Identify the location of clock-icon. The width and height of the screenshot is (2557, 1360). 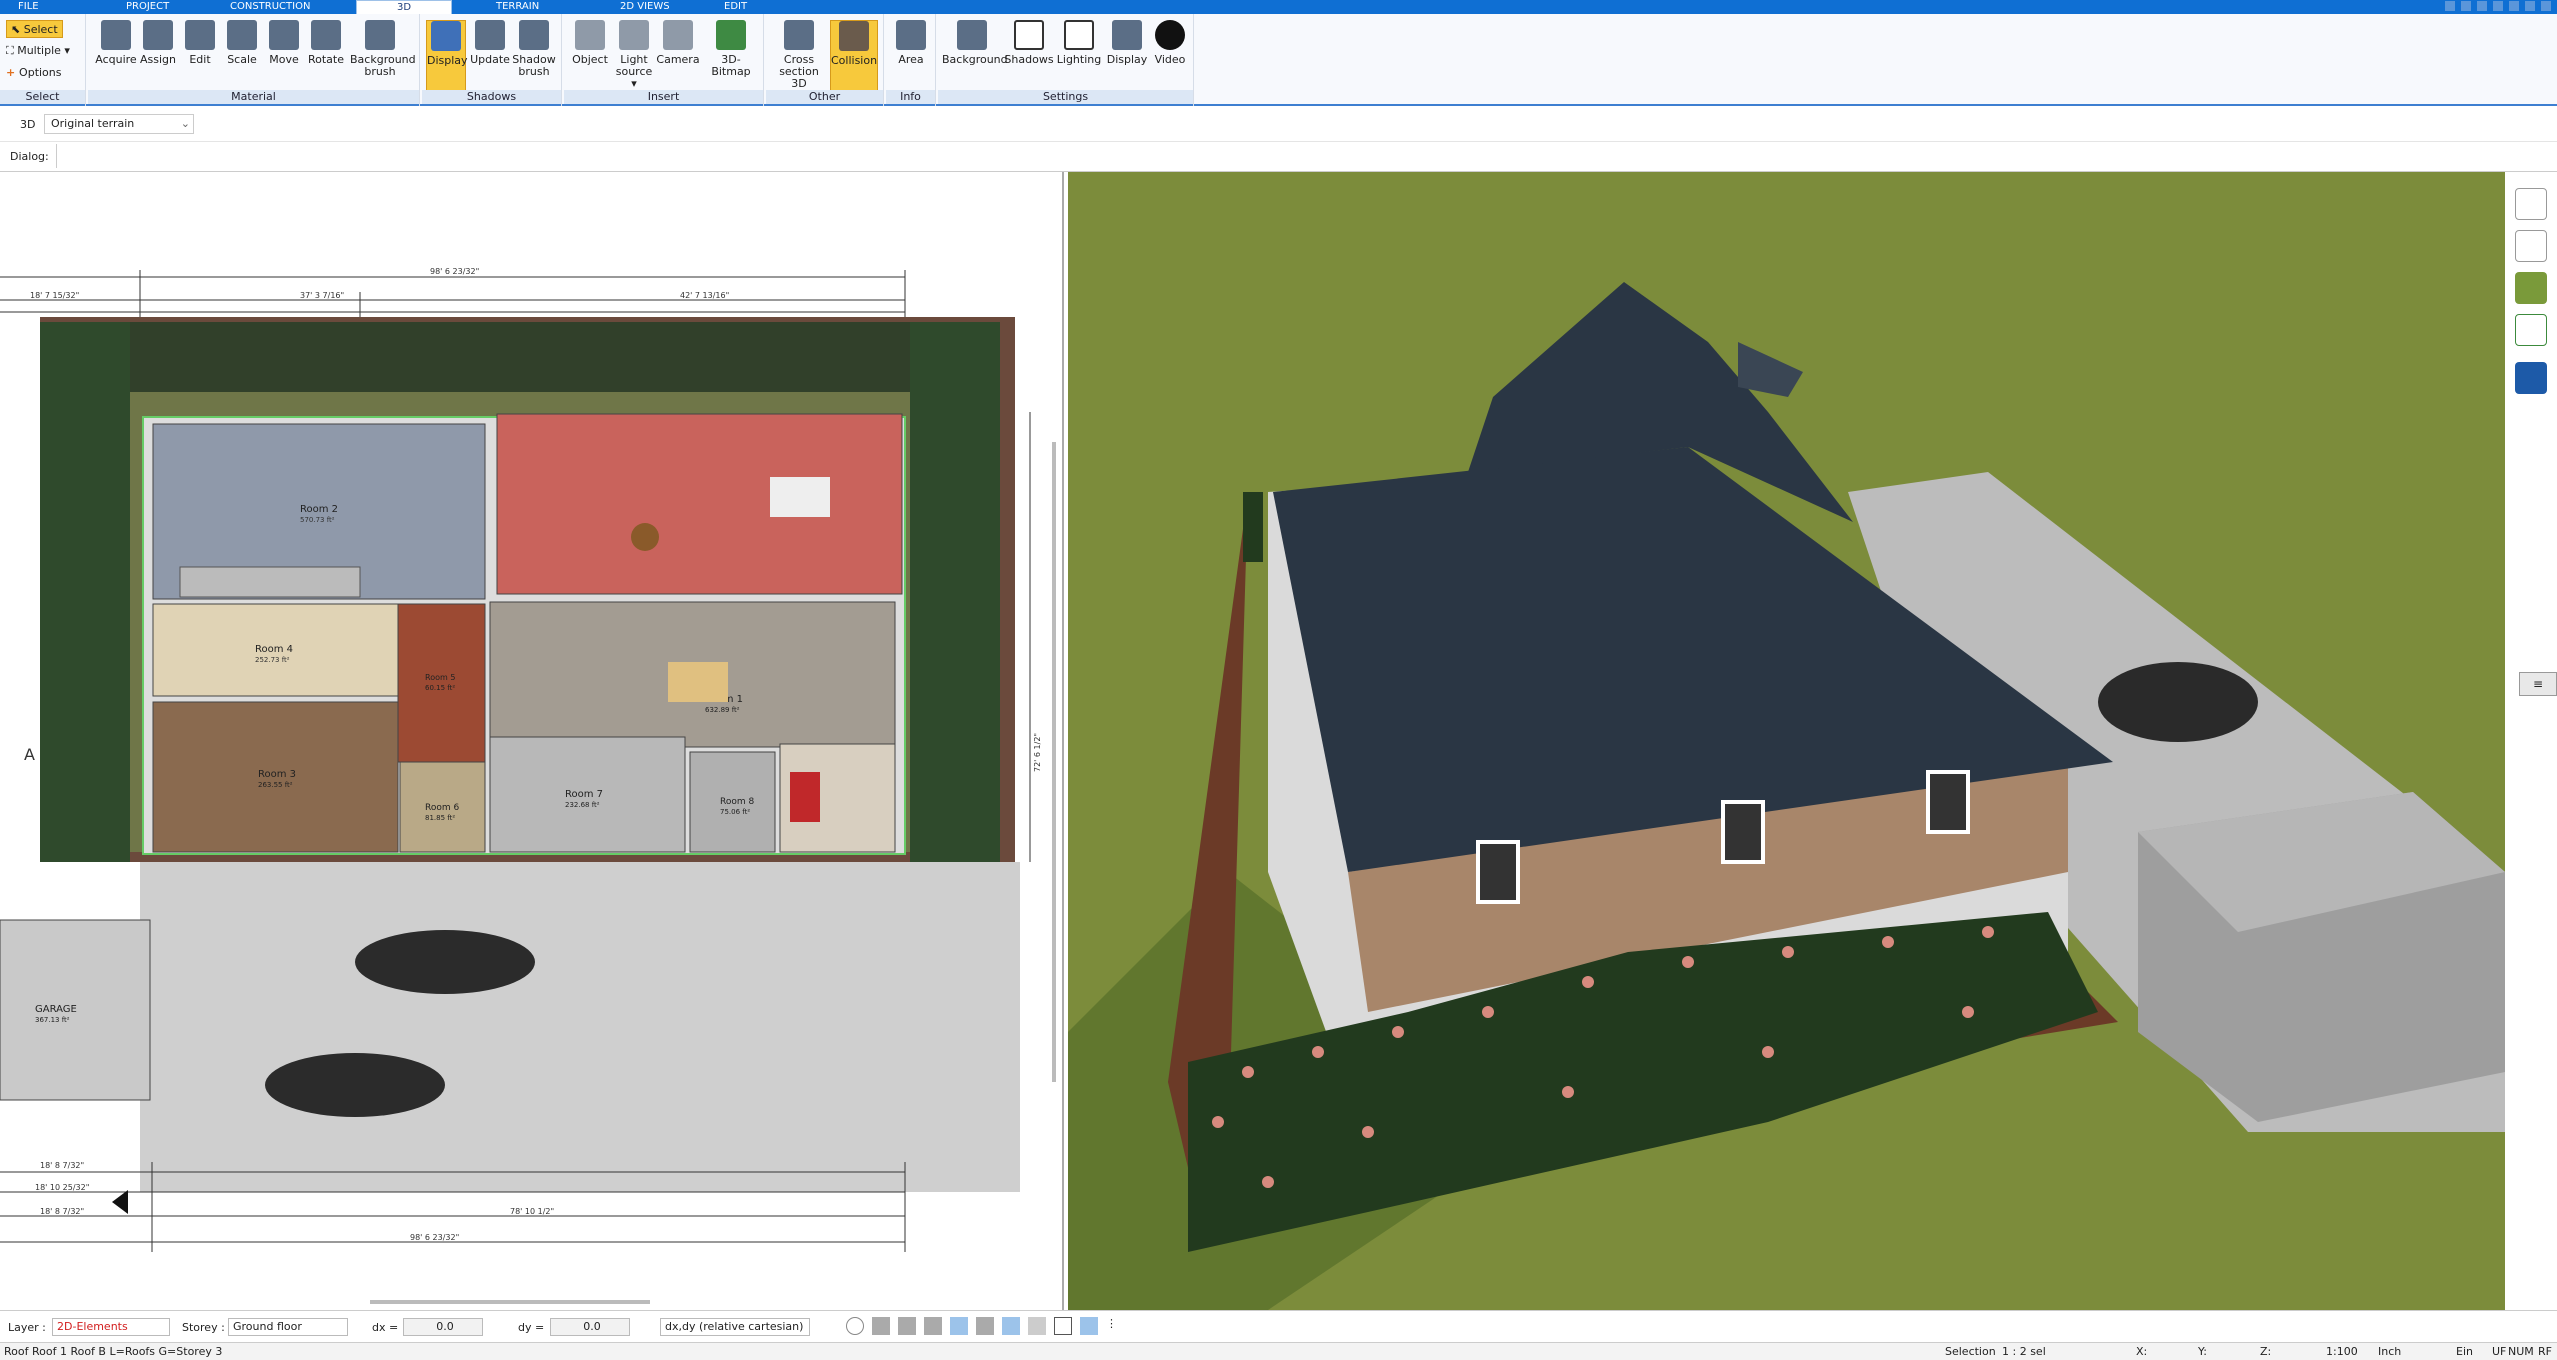
(855, 1326).